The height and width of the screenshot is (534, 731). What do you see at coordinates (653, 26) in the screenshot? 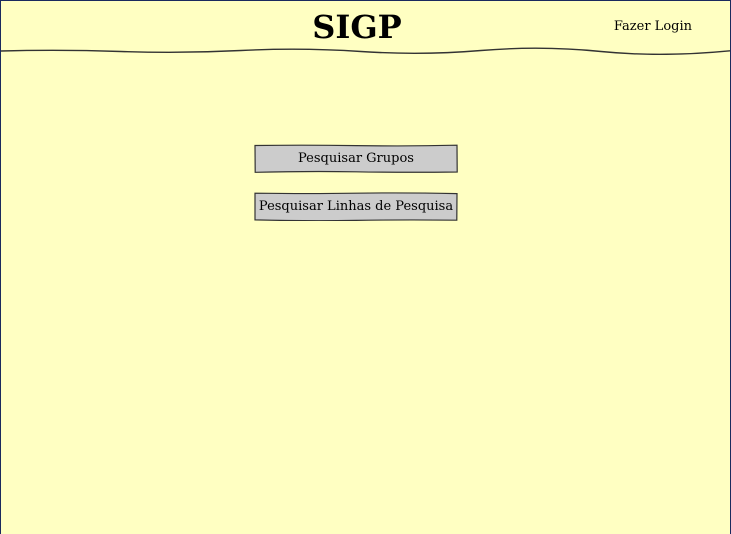
I see `login-link: Fazer Login` at bounding box center [653, 26].